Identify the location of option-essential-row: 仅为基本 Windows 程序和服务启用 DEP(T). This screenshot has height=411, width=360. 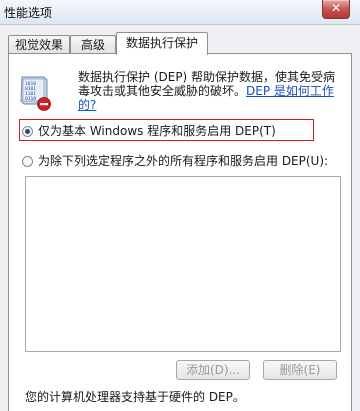
(149, 131).